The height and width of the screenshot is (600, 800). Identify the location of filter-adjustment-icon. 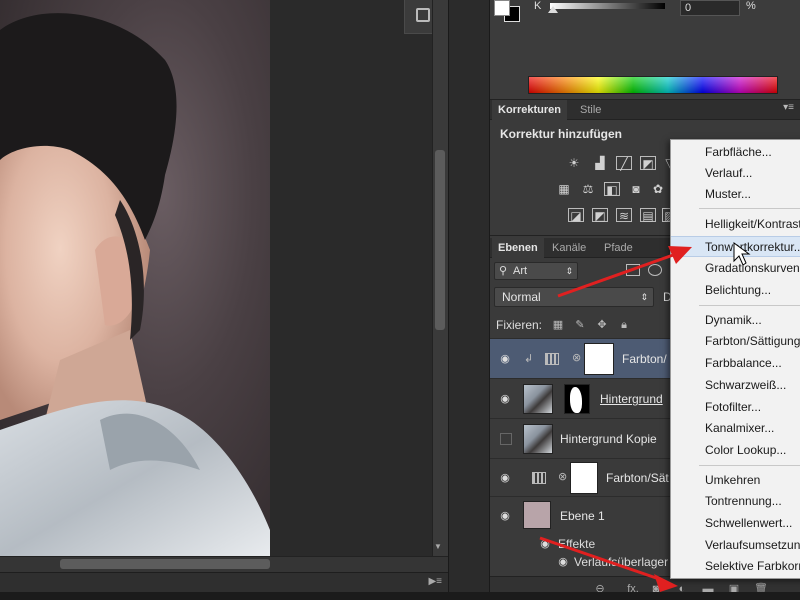
(655, 270).